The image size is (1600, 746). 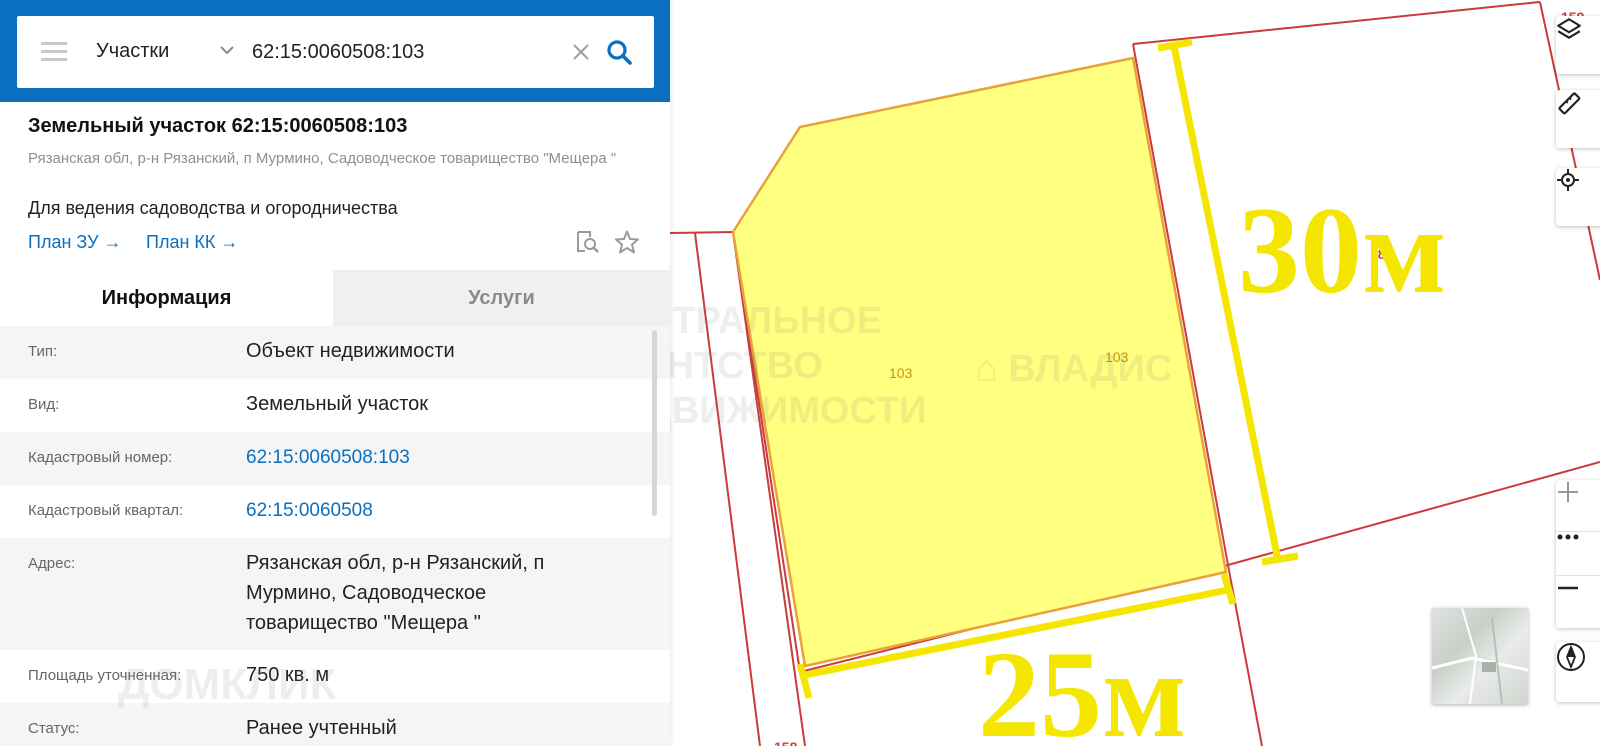 I want to click on table-row: Статус: Ранее учтенный, so click(x=335, y=724).